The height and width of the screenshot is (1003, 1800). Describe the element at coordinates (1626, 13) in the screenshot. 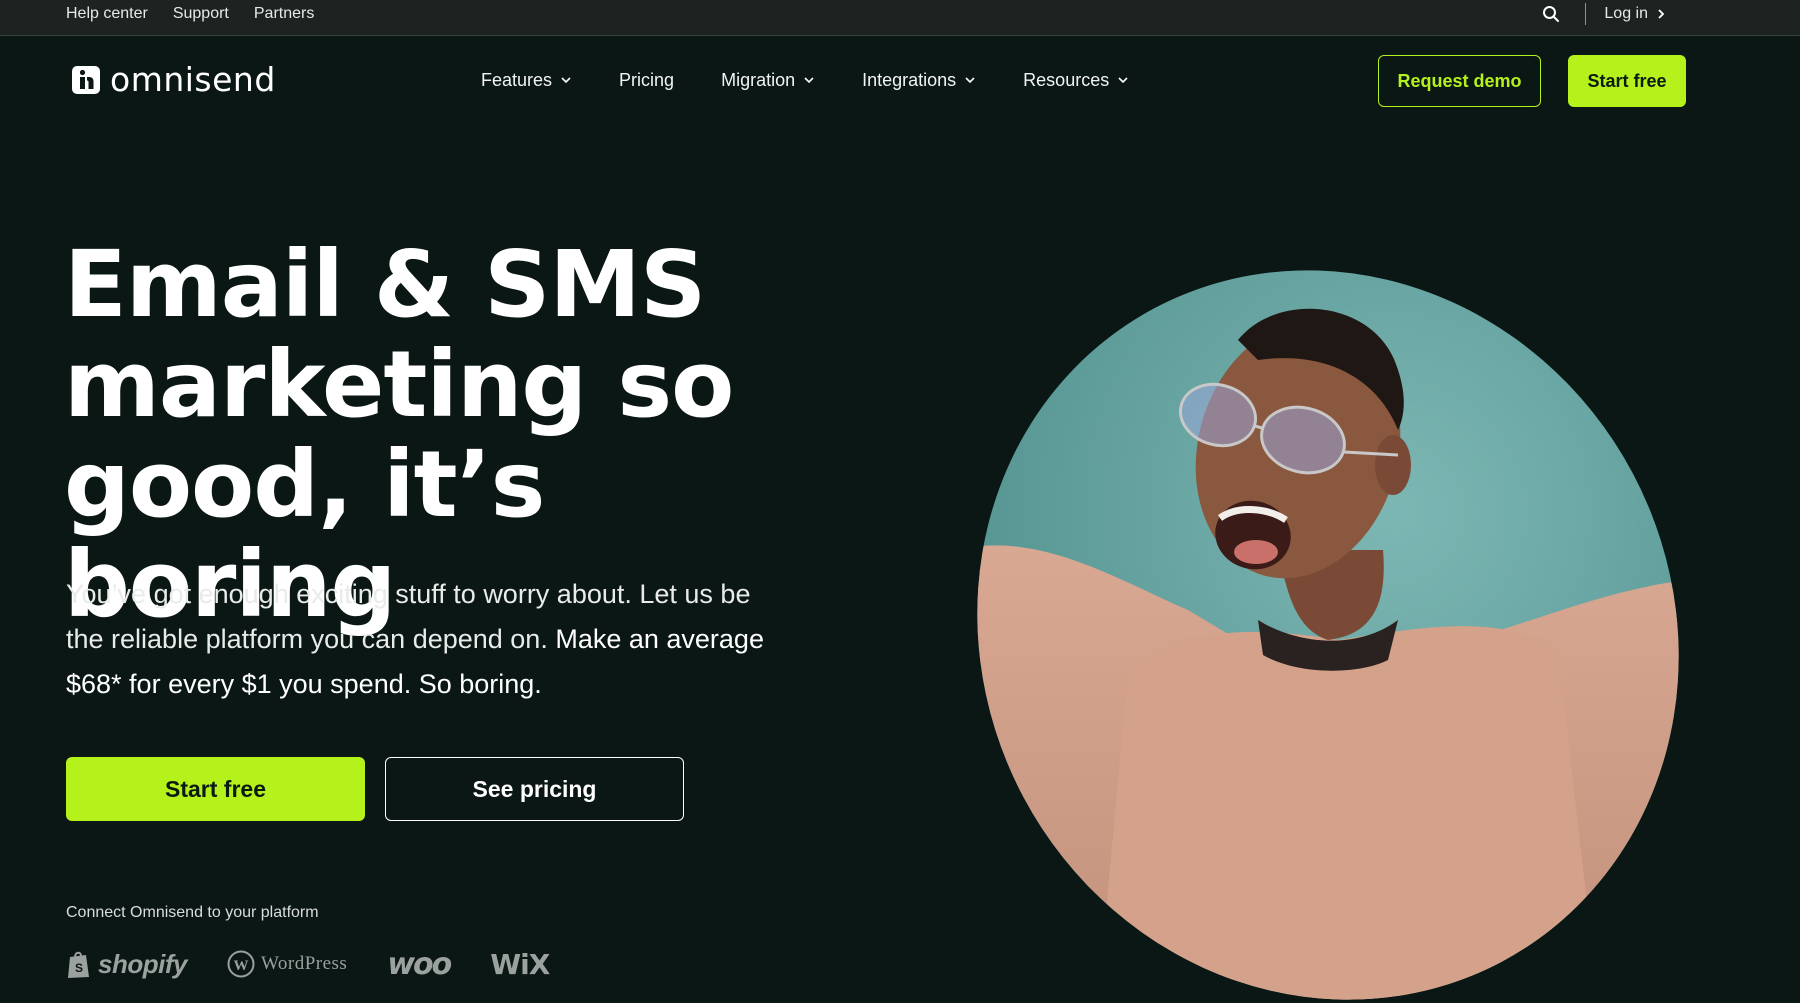

I see `login-label: Log in` at that location.